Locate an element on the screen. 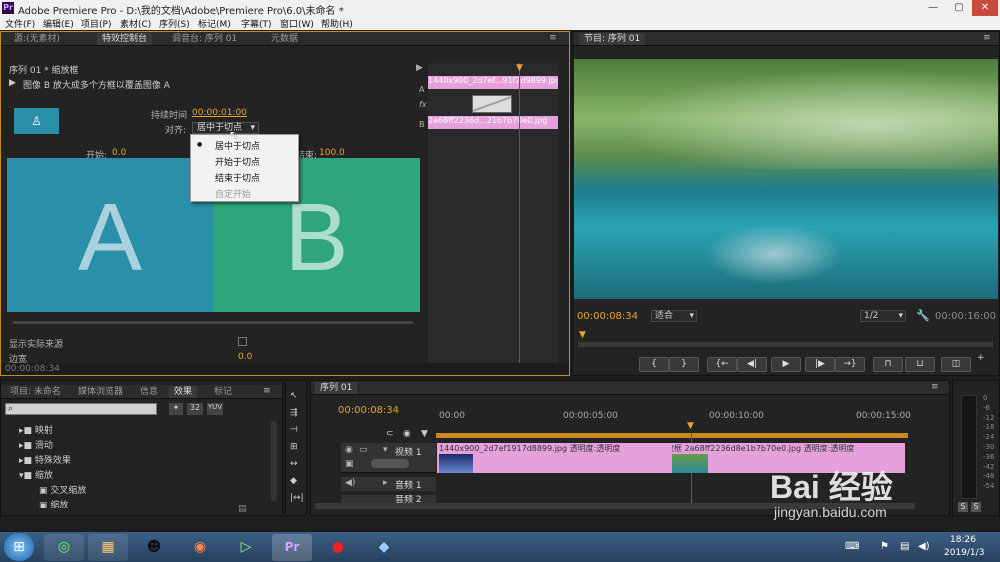 This screenshot has width=1000, height=562. mini-clip-b: 2a68ff2236d...21b7b70e0.jpg is located at coordinates (493, 122).